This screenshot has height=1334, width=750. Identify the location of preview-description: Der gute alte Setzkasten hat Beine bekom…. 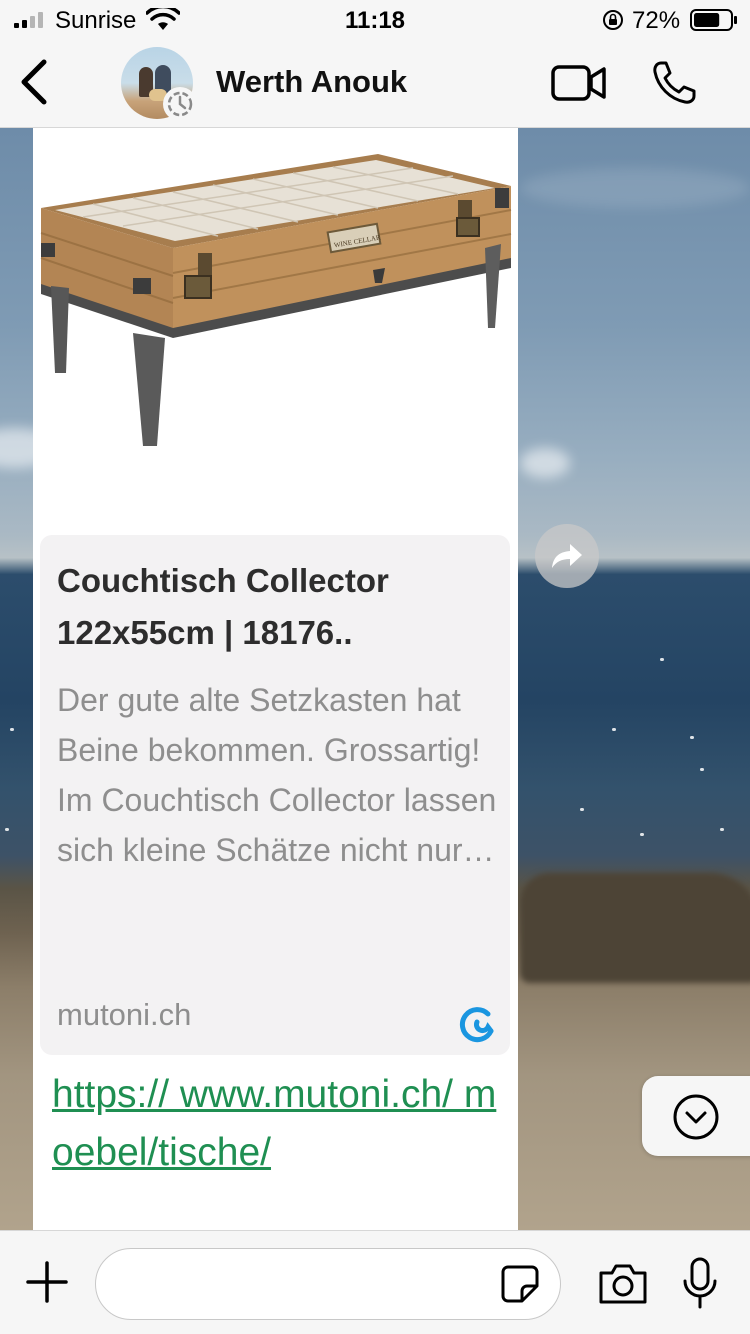
(277, 775).